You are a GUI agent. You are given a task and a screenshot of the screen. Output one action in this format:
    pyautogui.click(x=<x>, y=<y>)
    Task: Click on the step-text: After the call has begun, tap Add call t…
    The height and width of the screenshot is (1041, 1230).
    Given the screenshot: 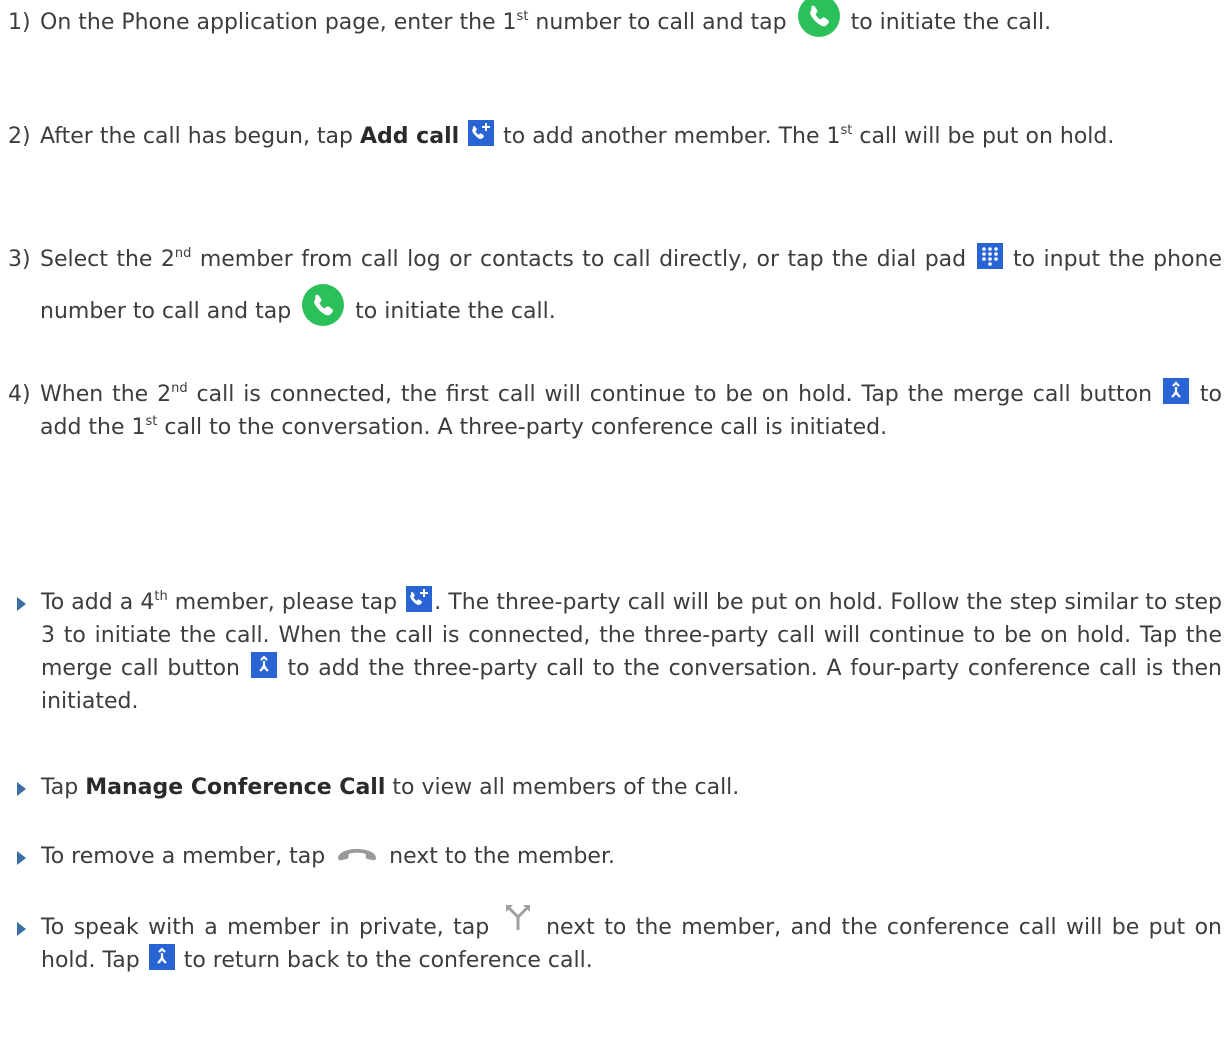 What is the action you would take?
    pyautogui.click(x=611, y=136)
    